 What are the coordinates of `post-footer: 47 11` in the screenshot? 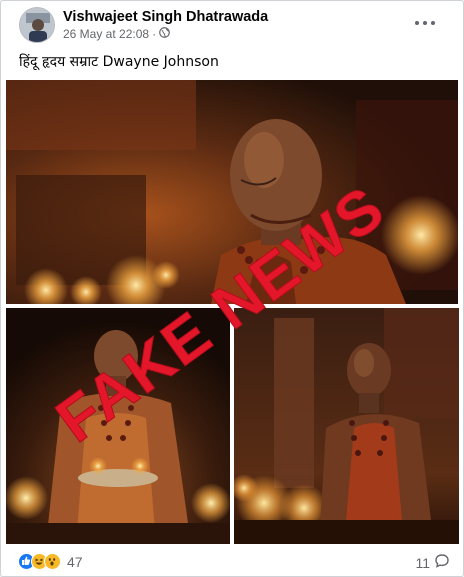 It's located at (232, 561).